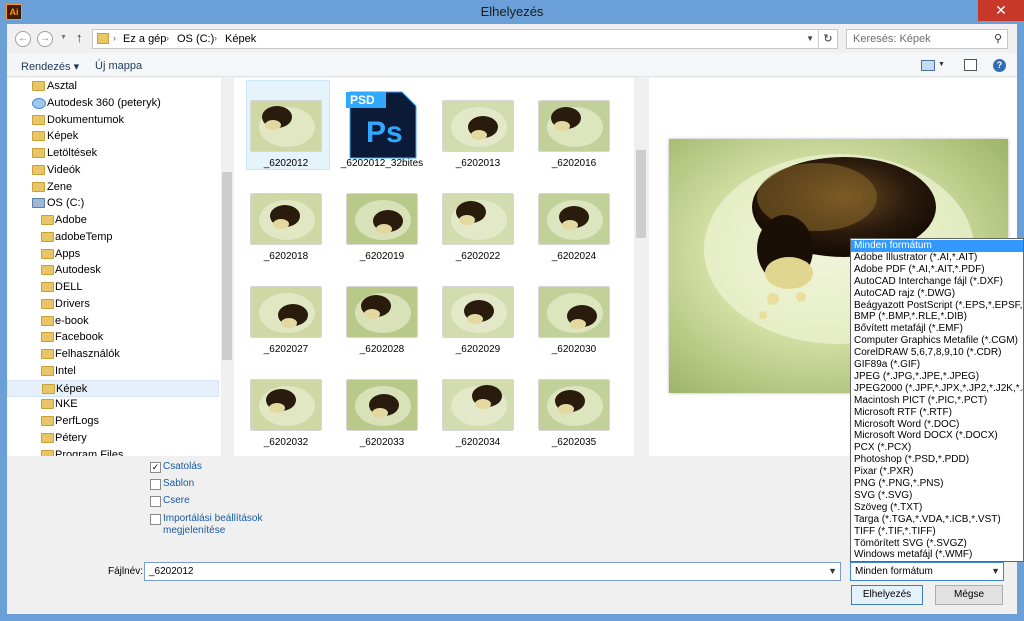 The width and height of the screenshot is (1024, 621). Describe the element at coordinates (999, 65) in the screenshot. I see `help-icon: ?` at that location.